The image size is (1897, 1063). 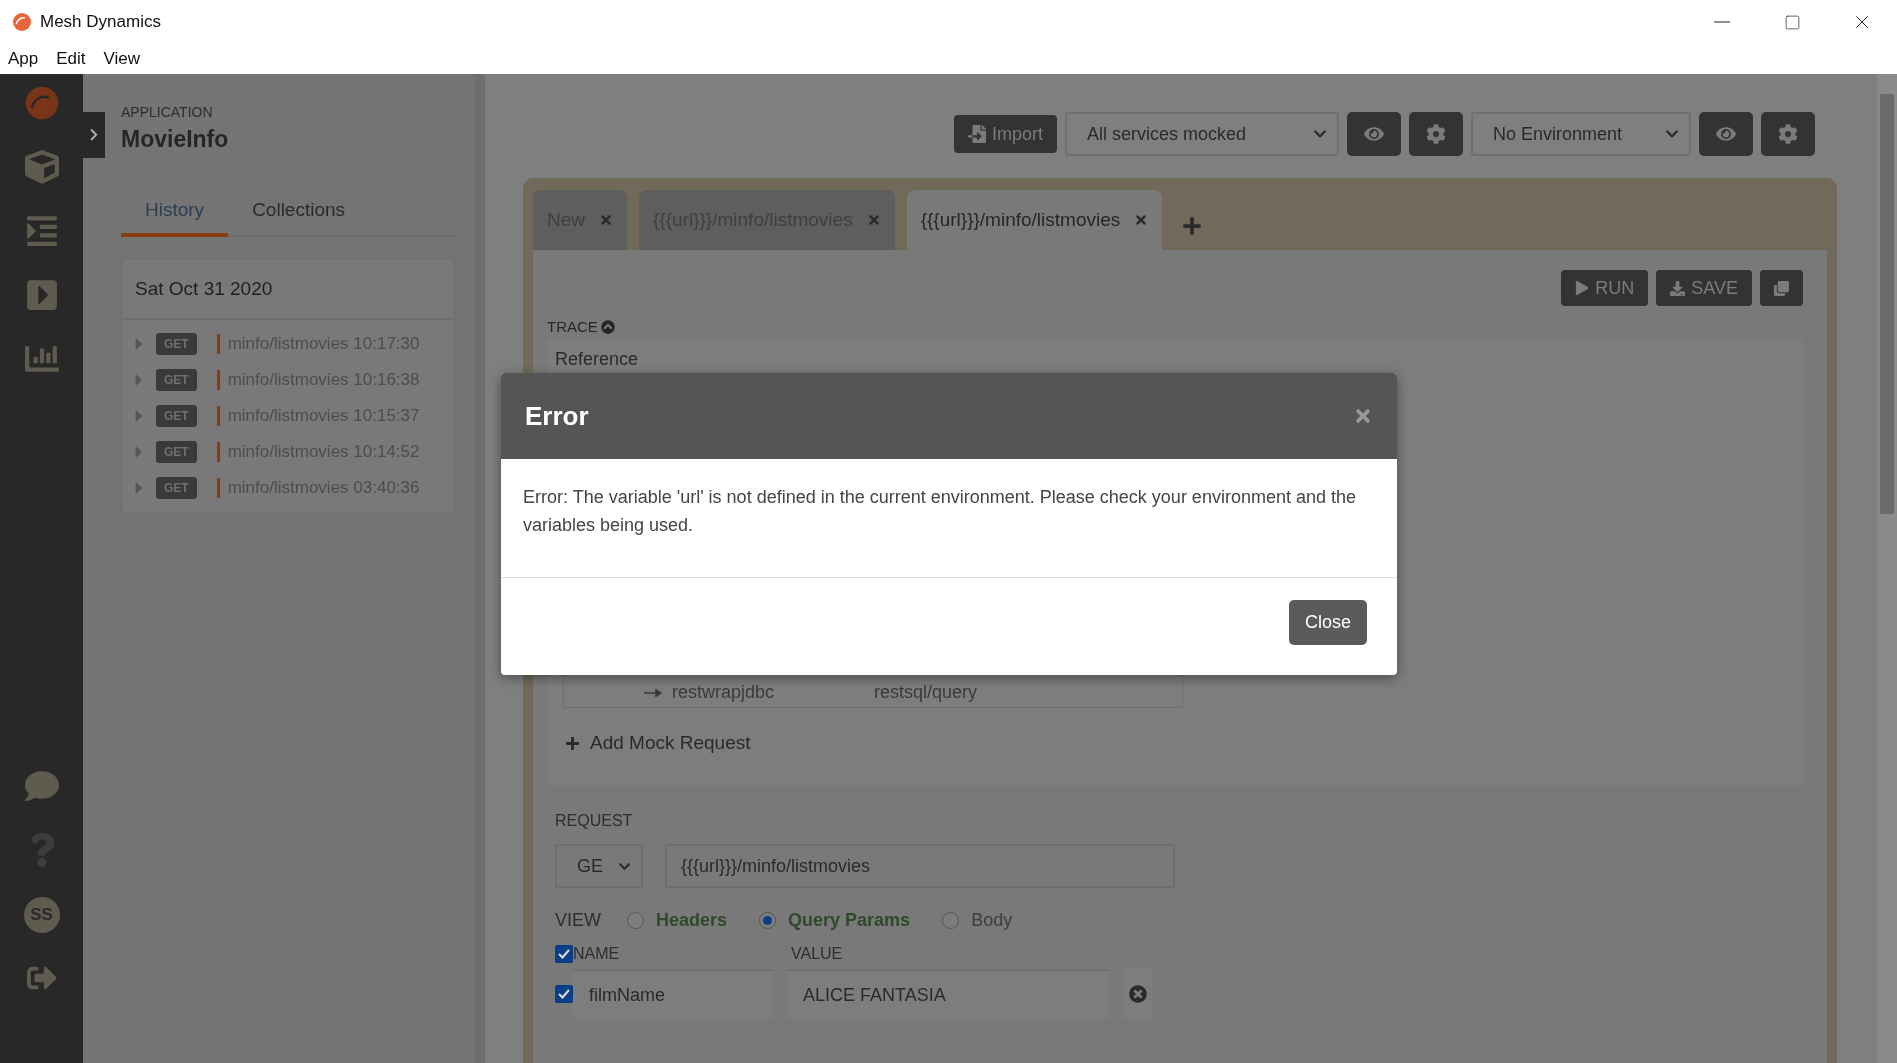 What do you see at coordinates (849, 920) in the screenshot?
I see `view-option-label: Query Params` at bounding box center [849, 920].